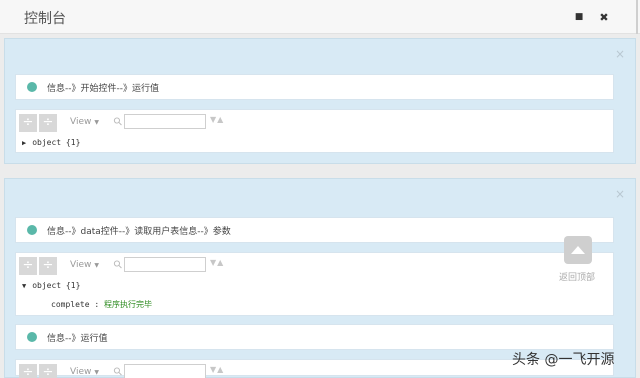 The image size is (640, 378). I want to click on info-text: 信息--》运行值, so click(77, 339).